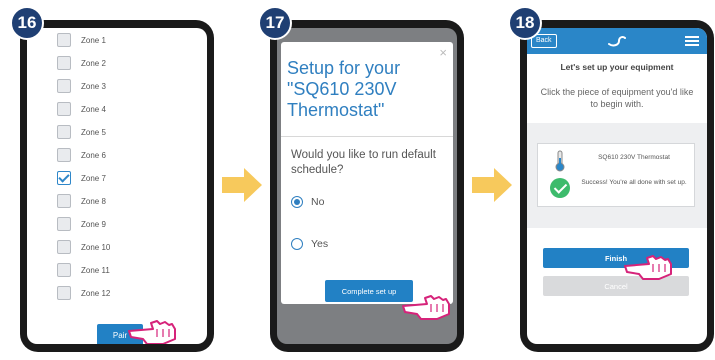  What do you see at coordinates (320, 244) in the screenshot?
I see `radio-yes-label: Yes` at bounding box center [320, 244].